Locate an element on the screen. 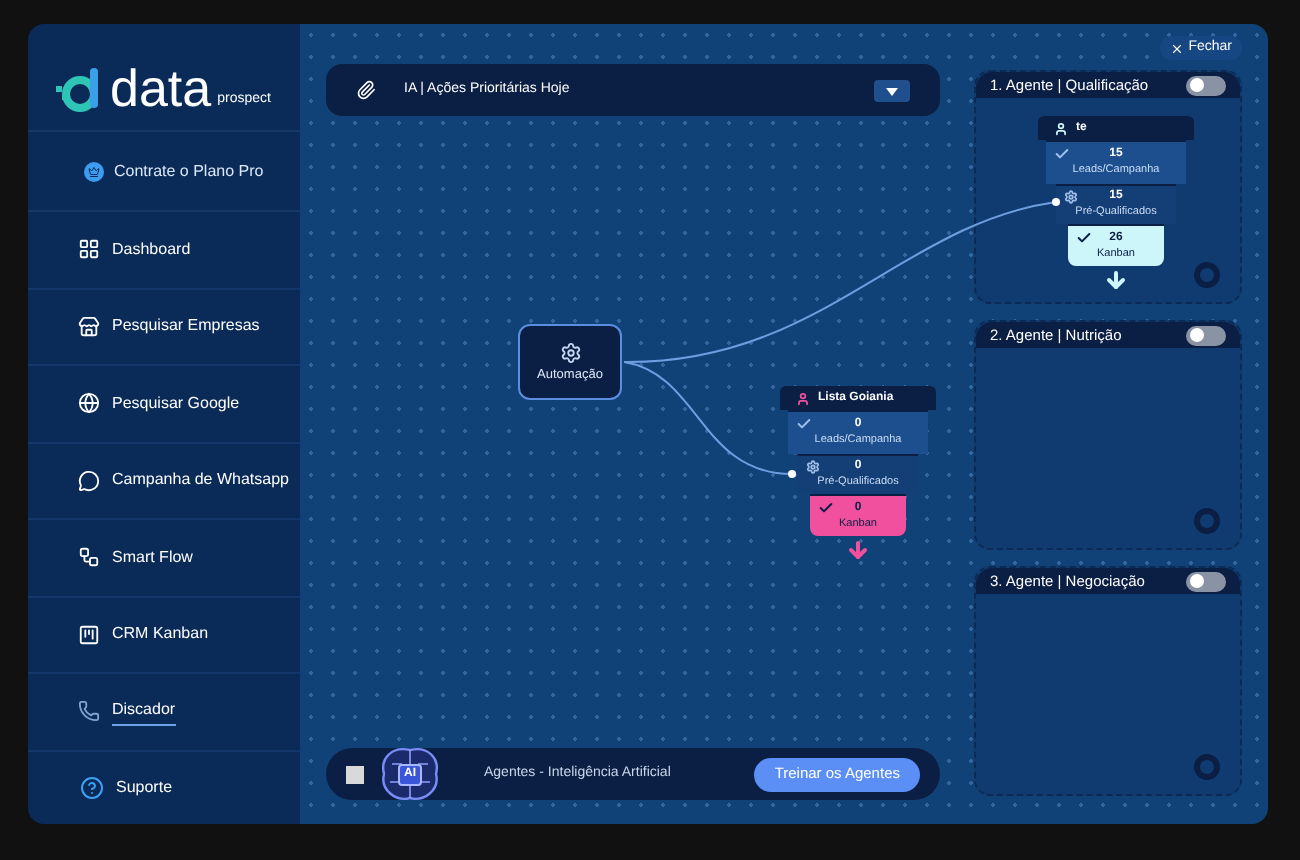 The image size is (1300, 860). nav-item: Smart Flow is located at coordinates (152, 557).